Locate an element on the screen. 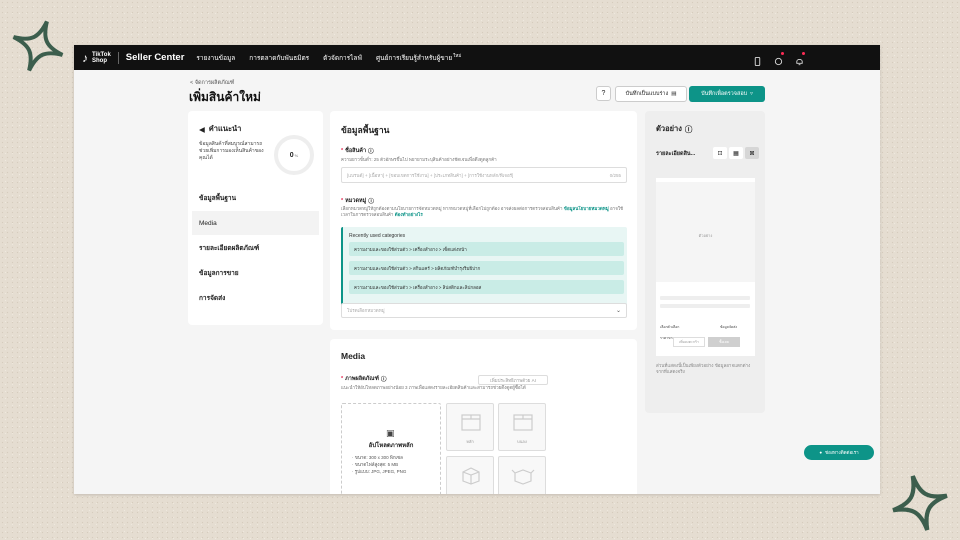 Image resolution: width=960 pixels, height=540 pixels. image-slot-top: บนลง is located at coordinates (522, 427).